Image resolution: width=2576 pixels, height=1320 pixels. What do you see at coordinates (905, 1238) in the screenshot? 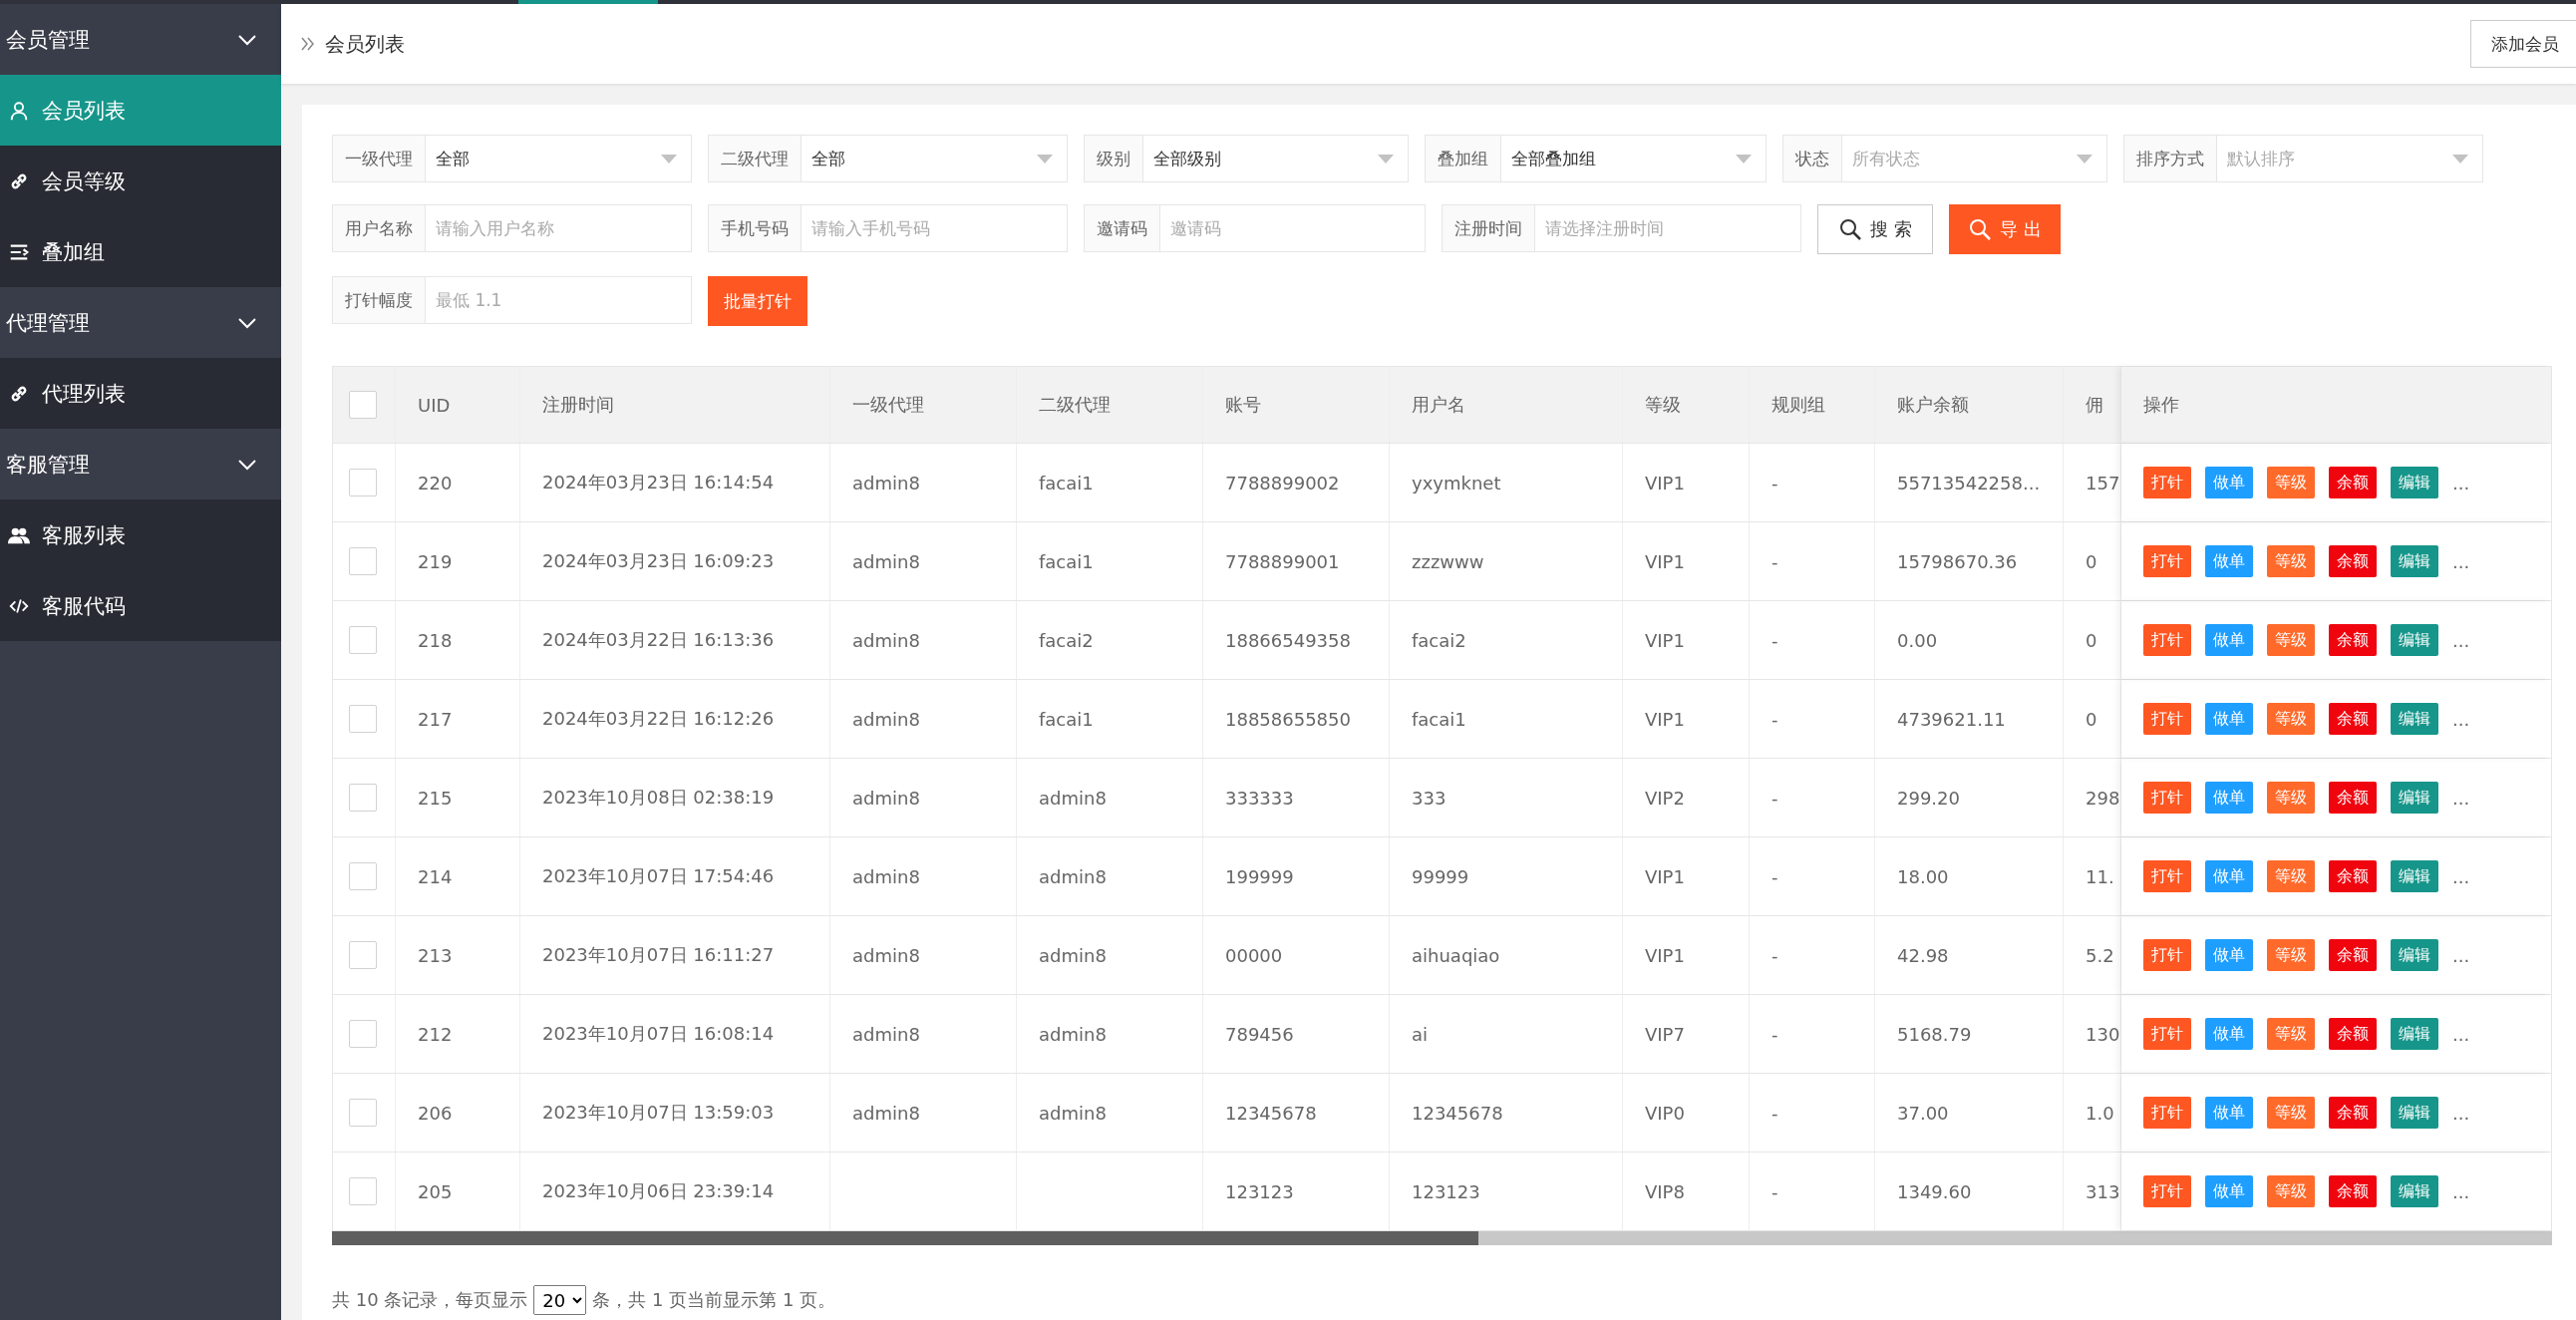
I see `scrollbar-thumb` at bounding box center [905, 1238].